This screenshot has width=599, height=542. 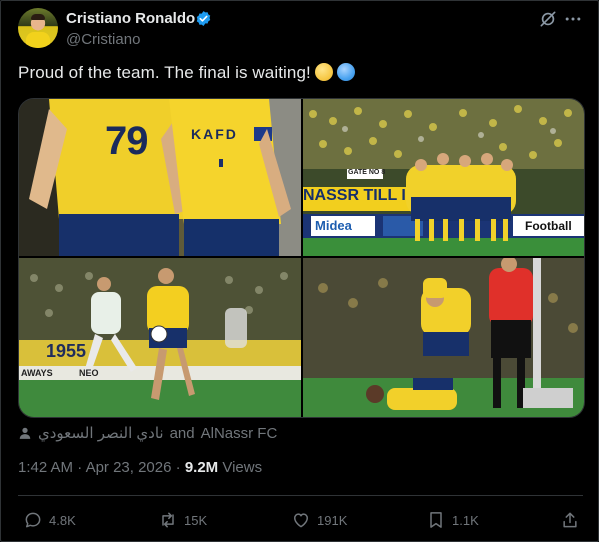 What do you see at coordinates (548, 19) in the screenshot?
I see `grok-icon` at bounding box center [548, 19].